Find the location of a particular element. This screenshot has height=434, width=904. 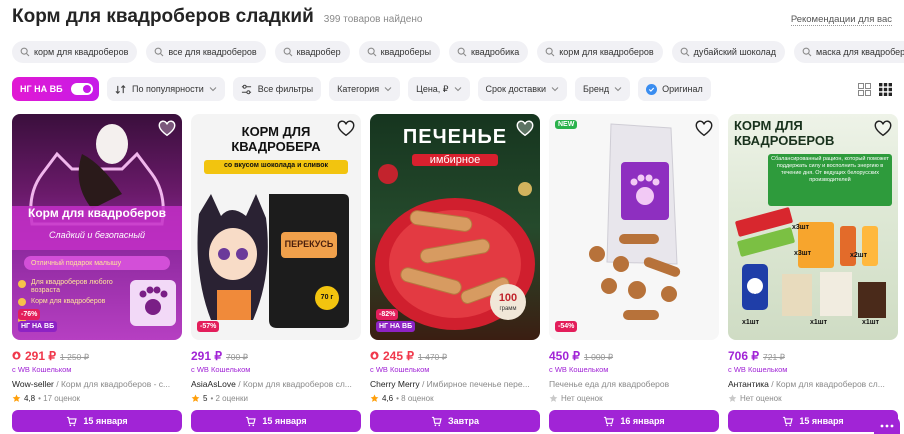

old-price: 700 ₽ is located at coordinates (237, 357).